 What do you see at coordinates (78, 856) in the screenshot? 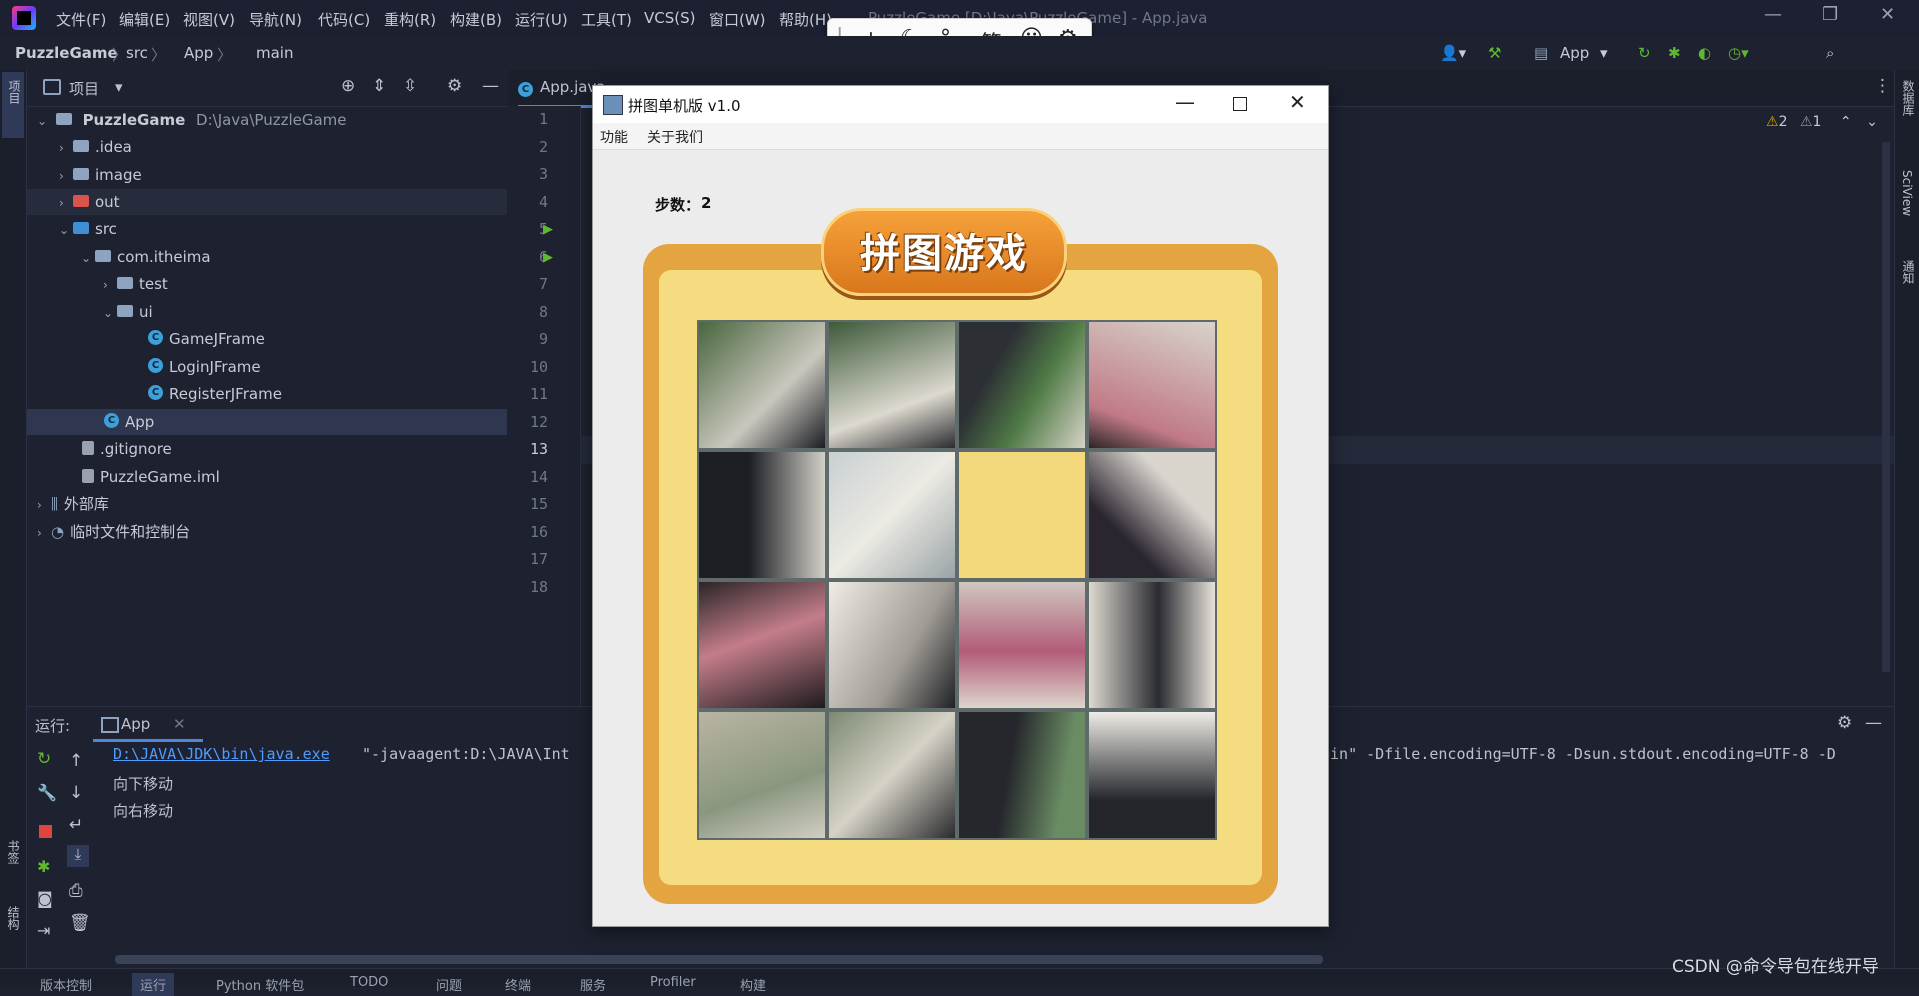
I see `scroll-to-end-icon: ⤓` at bounding box center [78, 856].